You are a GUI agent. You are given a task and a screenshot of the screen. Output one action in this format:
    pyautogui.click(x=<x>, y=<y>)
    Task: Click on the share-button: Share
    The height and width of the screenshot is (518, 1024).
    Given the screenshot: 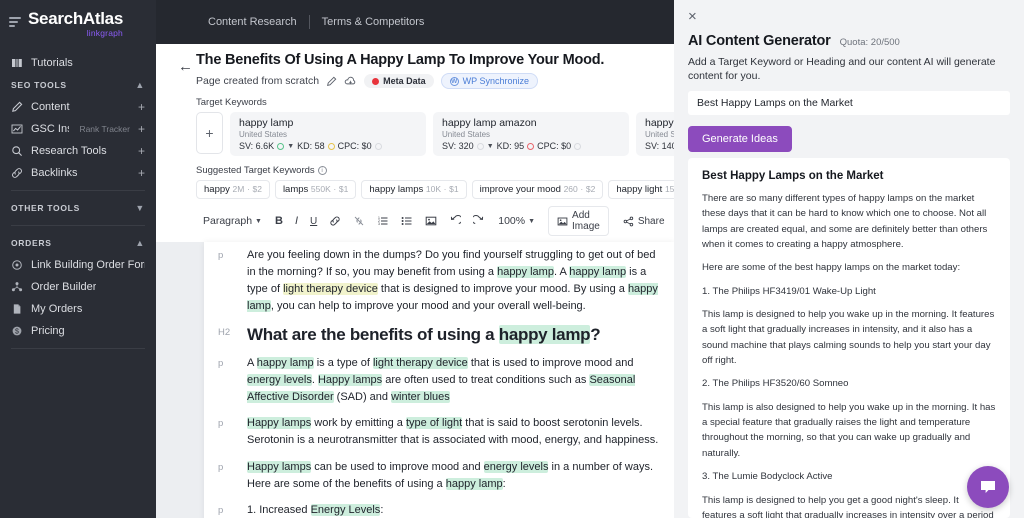 What is the action you would take?
    pyautogui.click(x=643, y=221)
    